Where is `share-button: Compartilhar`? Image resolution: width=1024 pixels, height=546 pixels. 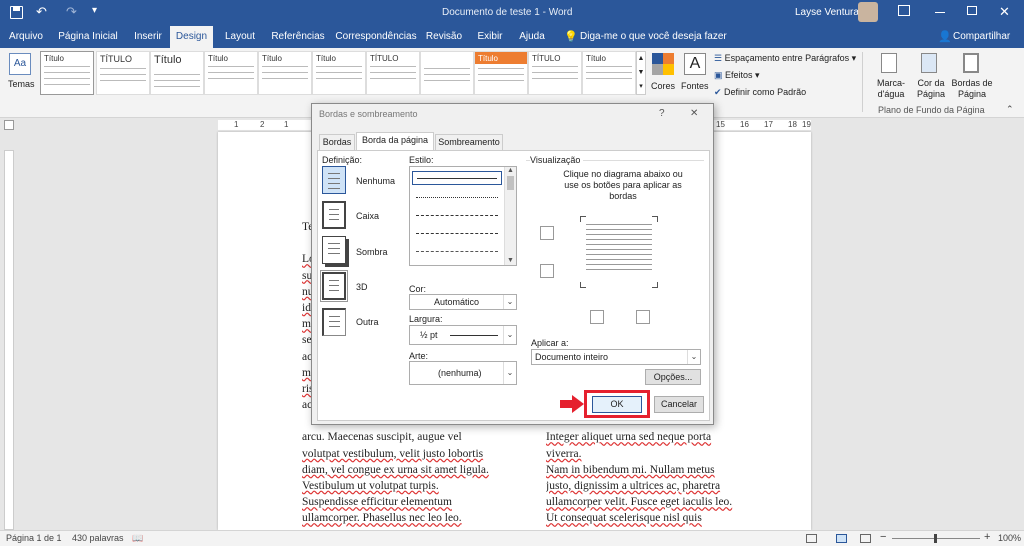
share-button: Compartilhar is located at coordinates (981, 36).